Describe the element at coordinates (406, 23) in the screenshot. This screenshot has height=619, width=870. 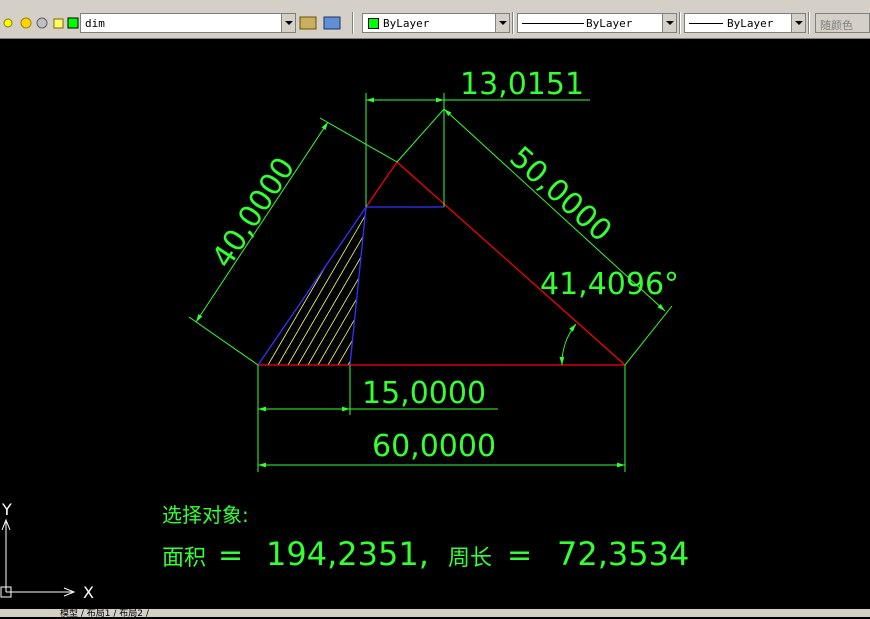
I see `color-dropdown-value: ByLayer` at that location.